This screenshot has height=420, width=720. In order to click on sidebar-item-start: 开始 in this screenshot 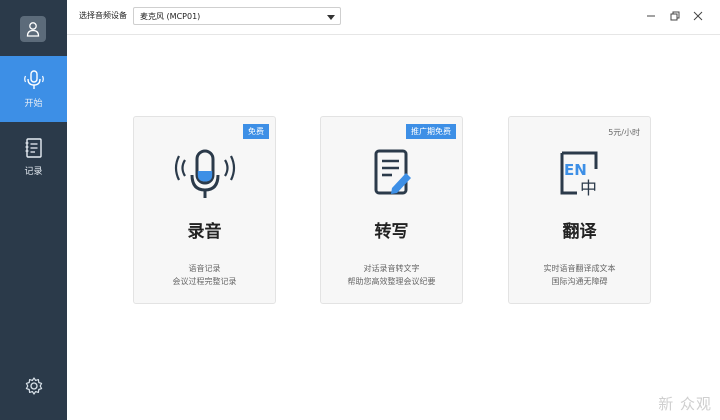, I will do `click(33, 89)`.